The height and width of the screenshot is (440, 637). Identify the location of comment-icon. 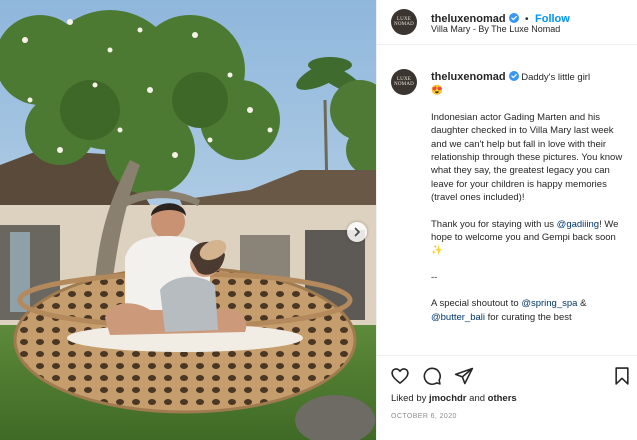
(432, 376).